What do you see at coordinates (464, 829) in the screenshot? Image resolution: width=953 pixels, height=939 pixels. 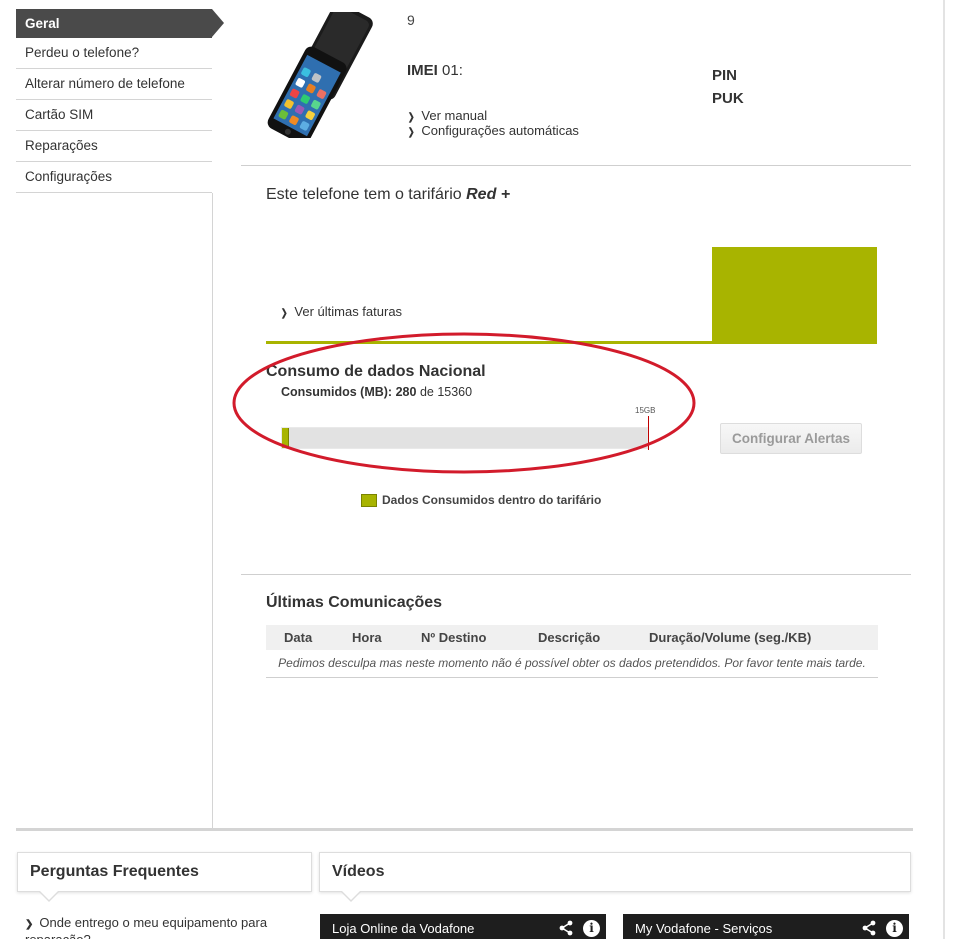 I see `footer-divider` at bounding box center [464, 829].